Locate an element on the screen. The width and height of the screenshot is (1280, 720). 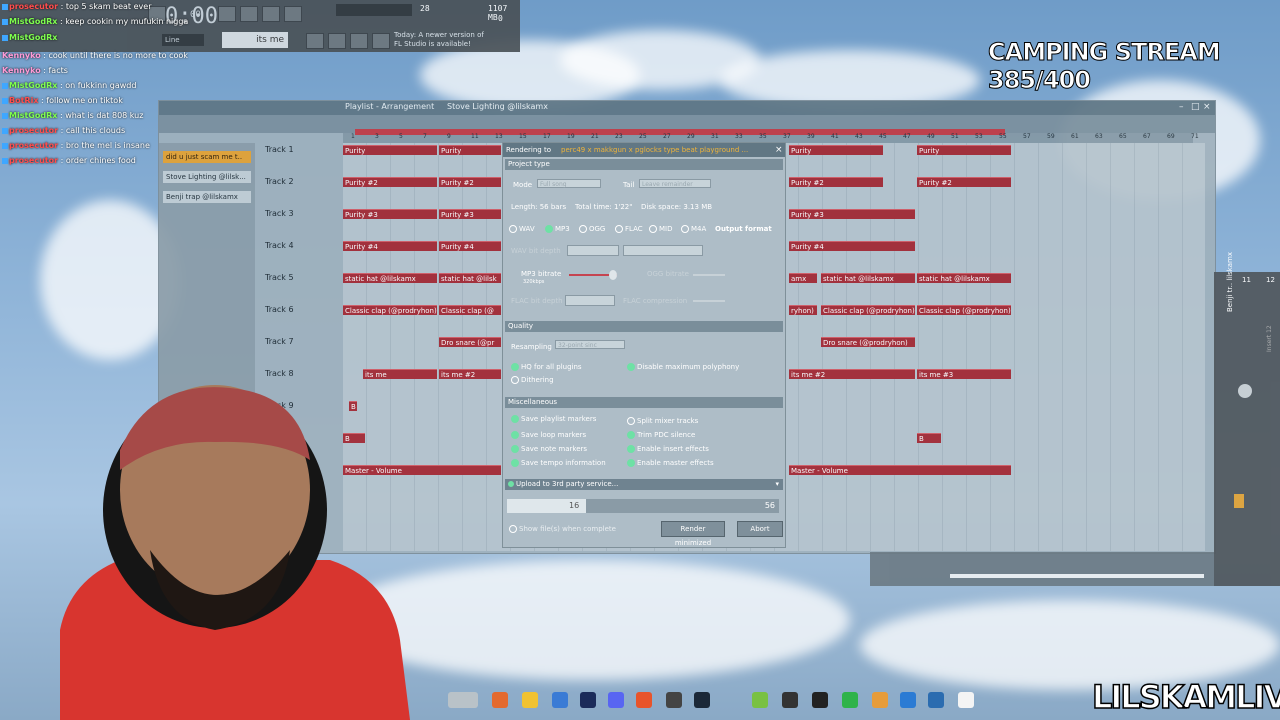
file-explorer-icon is located at coordinates (530, 700).